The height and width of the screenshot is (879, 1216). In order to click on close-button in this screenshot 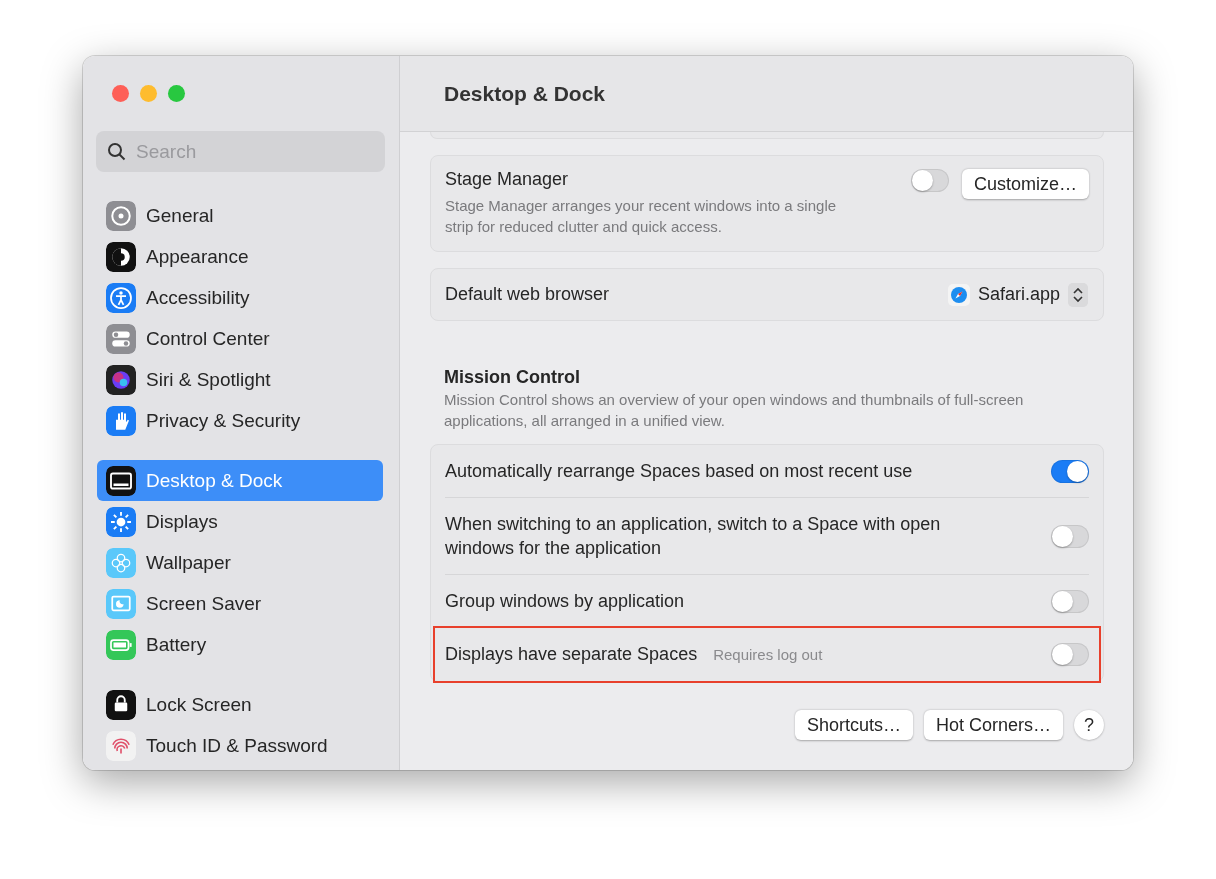, I will do `click(120, 93)`.